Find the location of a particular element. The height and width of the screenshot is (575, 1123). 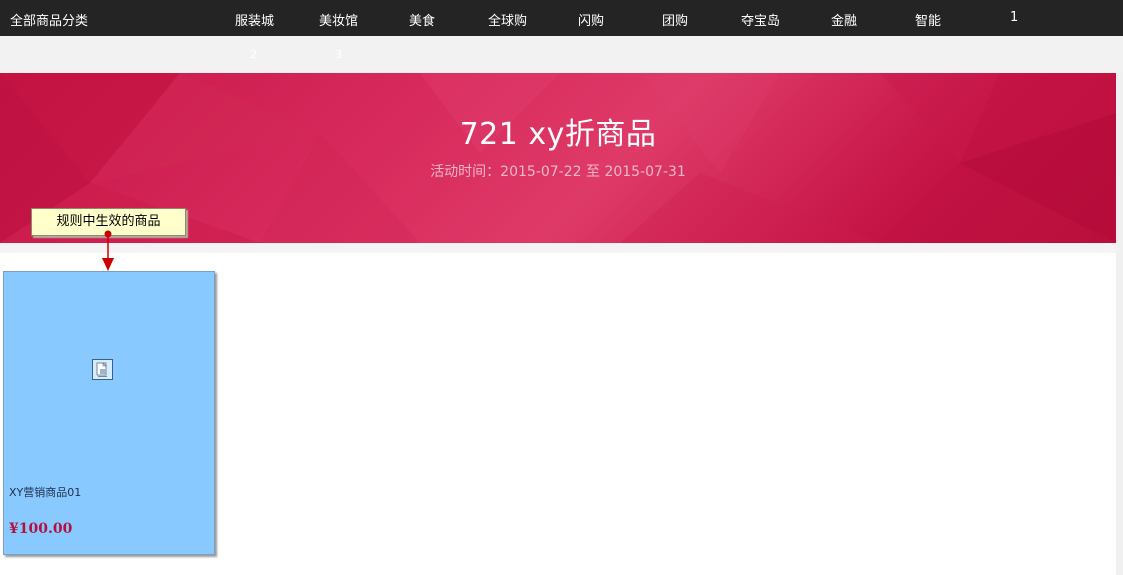

nav-item-global: 全球购 is located at coordinates (507, 19).